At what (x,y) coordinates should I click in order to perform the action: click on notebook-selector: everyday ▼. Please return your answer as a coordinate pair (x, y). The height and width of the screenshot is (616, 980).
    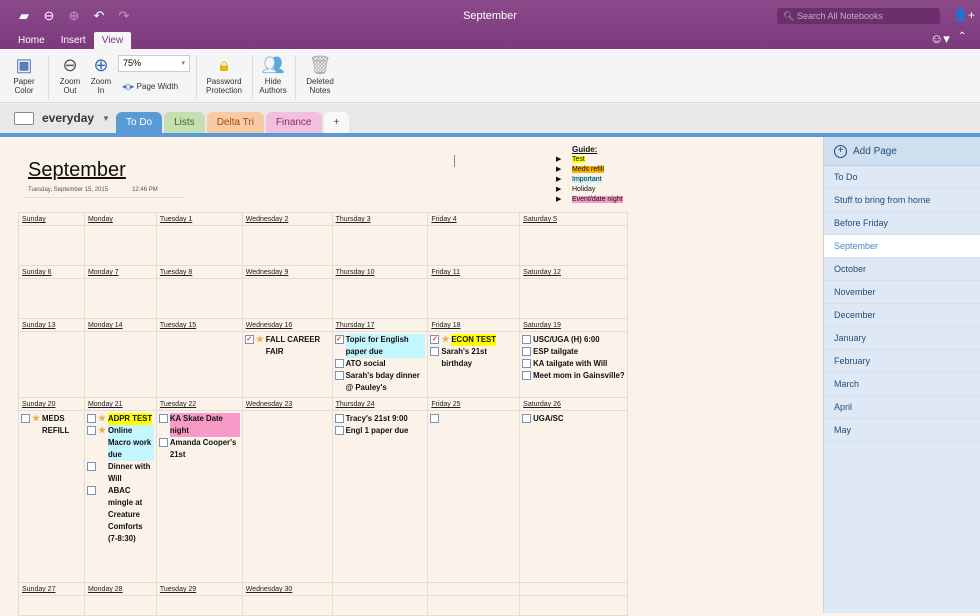
    Looking at the image, I should click on (62, 118).